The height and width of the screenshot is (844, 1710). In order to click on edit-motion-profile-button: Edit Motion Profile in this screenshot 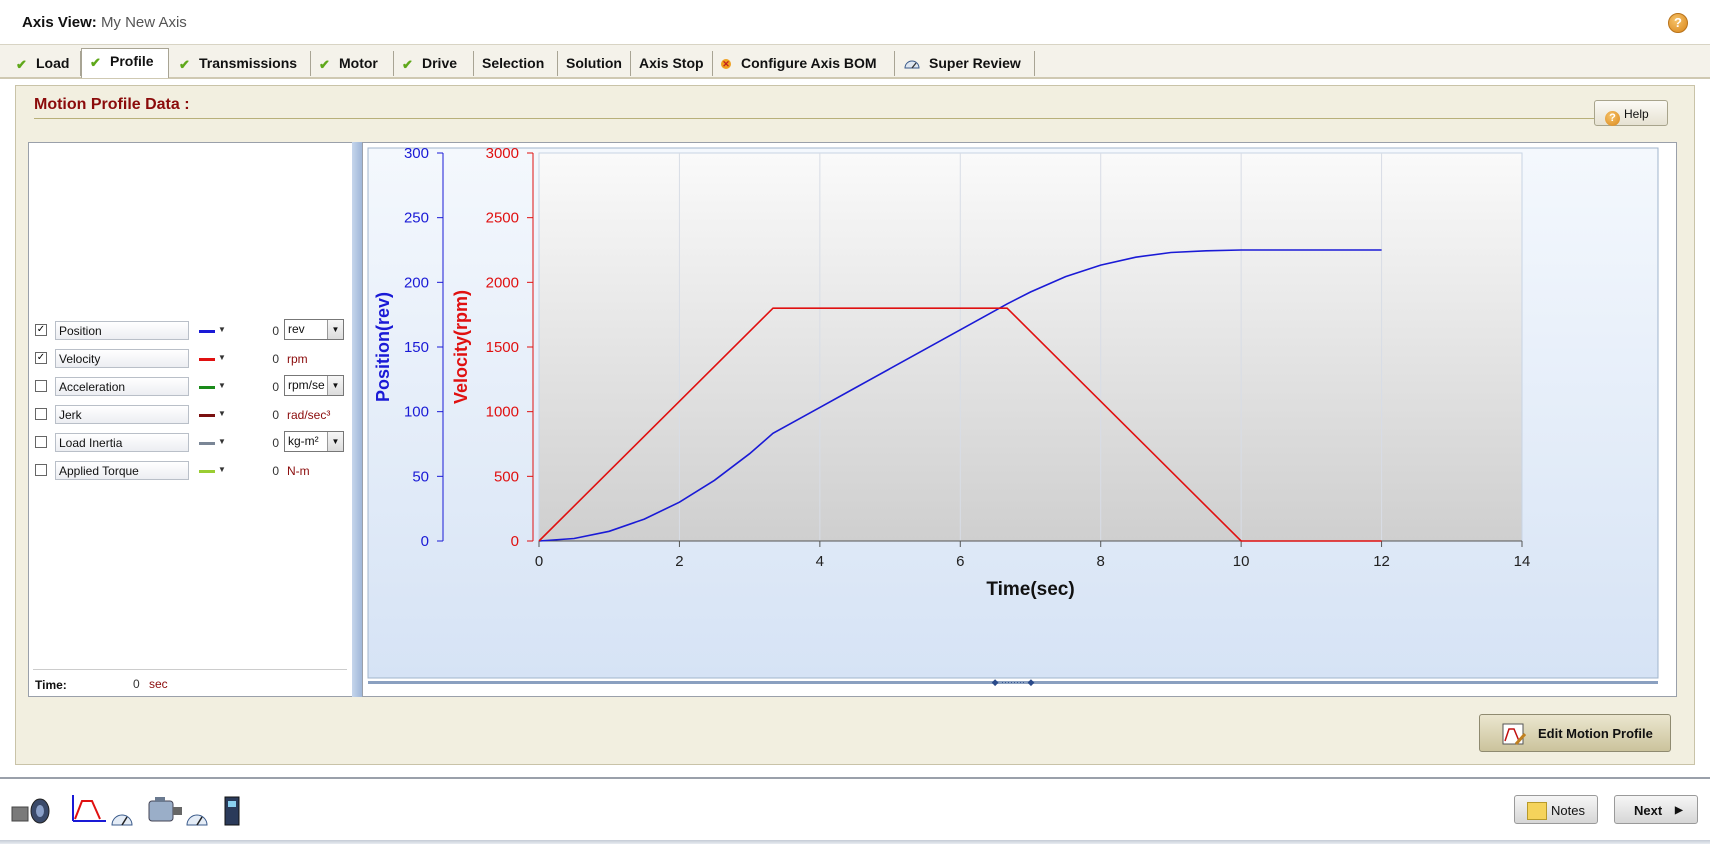, I will do `click(1575, 733)`.